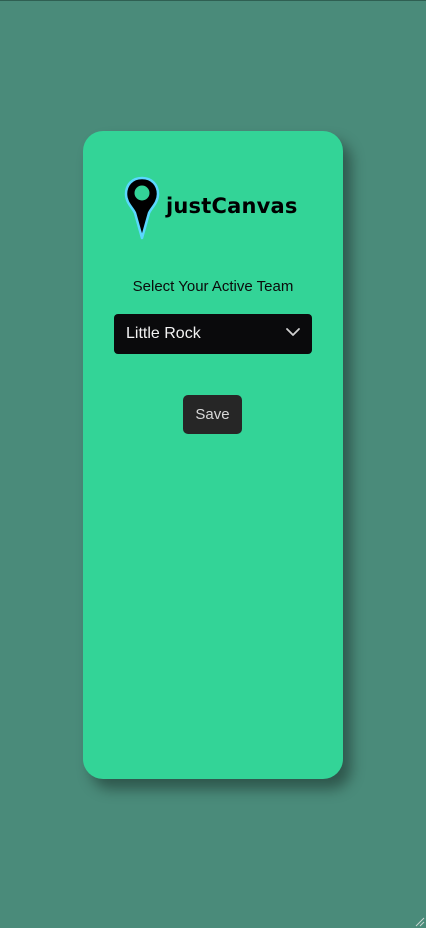 This screenshot has height=928, width=426. I want to click on select-team-label: Select Your Active Team, so click(213, 286).